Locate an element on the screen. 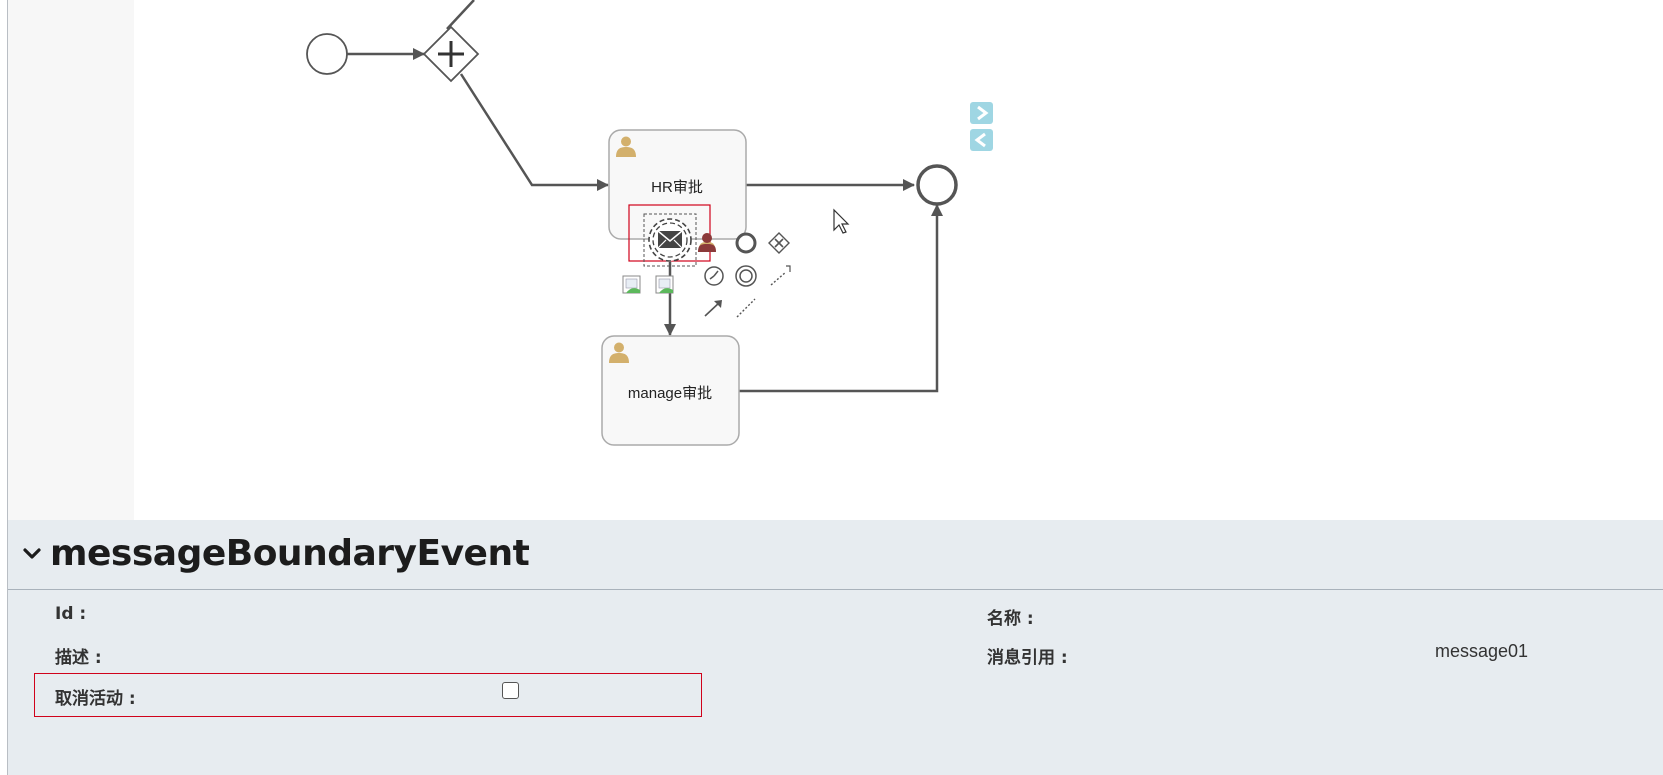  panel-title: messageBoundaryEvent is located at coordinates (290, 553).